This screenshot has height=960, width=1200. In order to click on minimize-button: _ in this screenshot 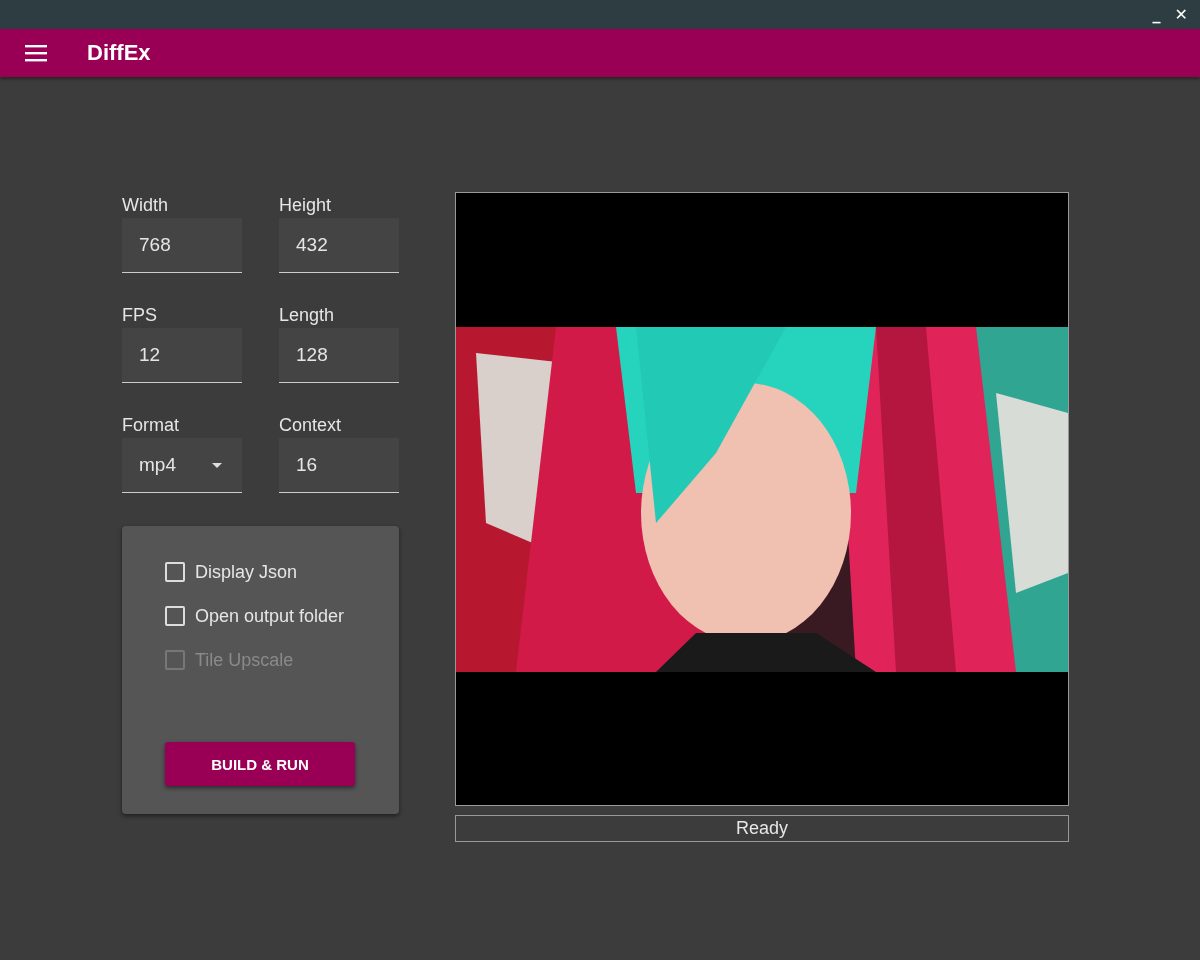, I will do `click(1156, 14)`.